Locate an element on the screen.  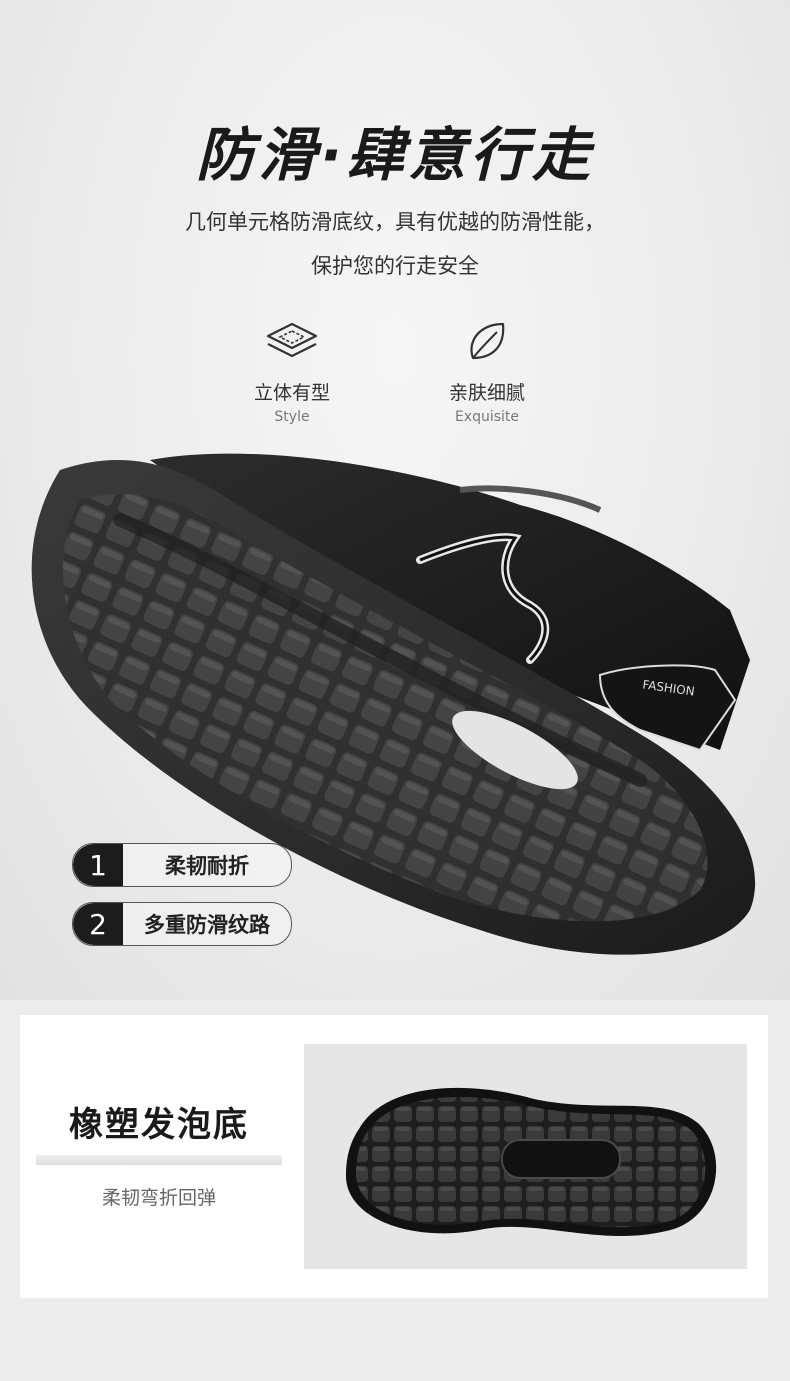
tag-number: 1 is located at coordinates (98, 865).